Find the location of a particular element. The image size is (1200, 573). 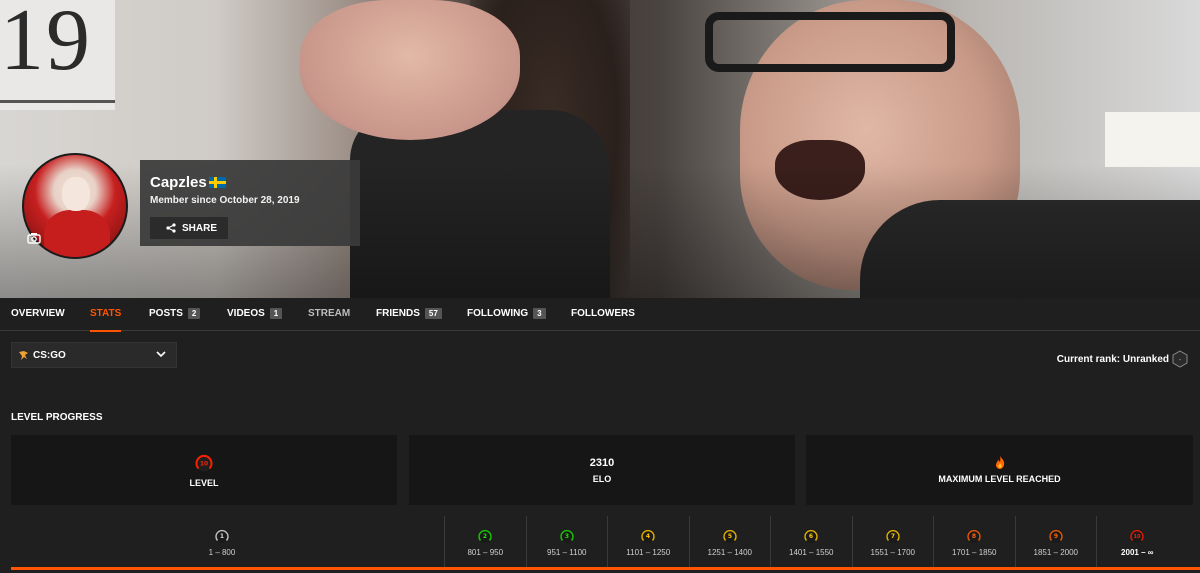

tab-stats: STATS is located at coordinates (106, 320).